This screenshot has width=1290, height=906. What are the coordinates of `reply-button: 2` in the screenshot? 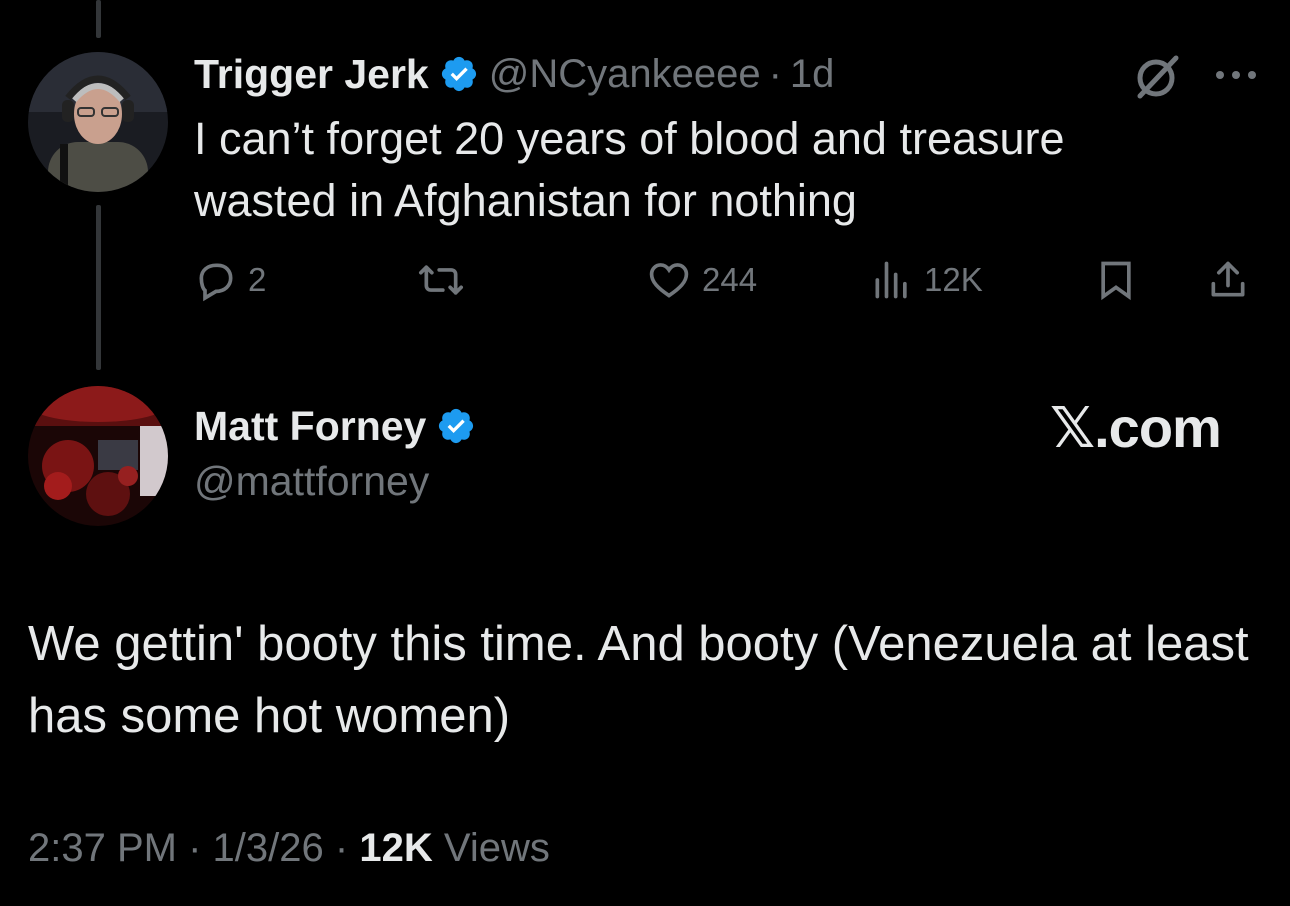 It's located at (230, 280).